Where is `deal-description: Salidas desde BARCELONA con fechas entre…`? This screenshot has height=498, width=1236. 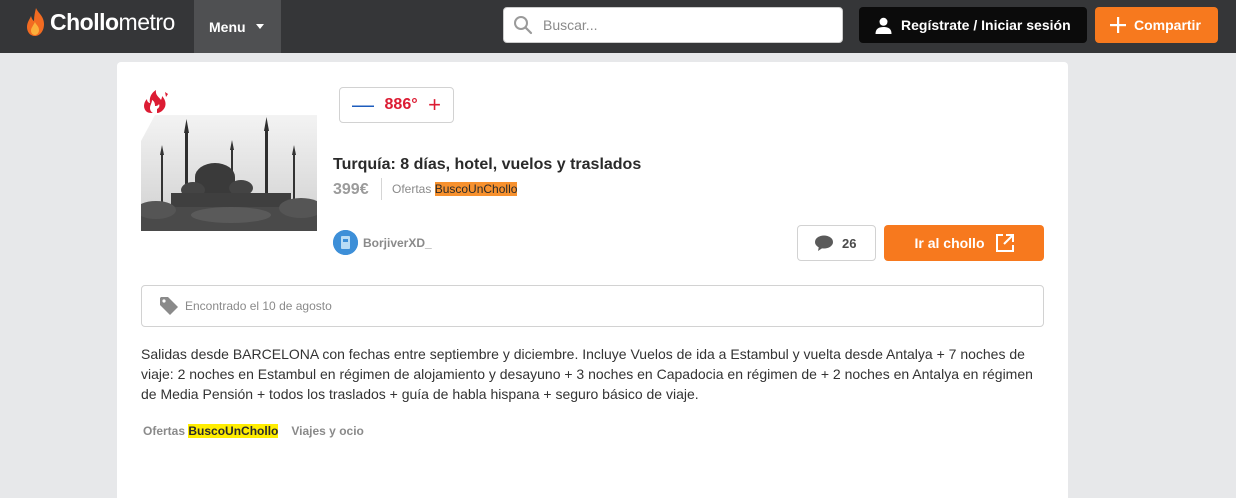
deal-description: Salidas desde BARCELONA con fechas entre… is located at coordinates (587, 374).